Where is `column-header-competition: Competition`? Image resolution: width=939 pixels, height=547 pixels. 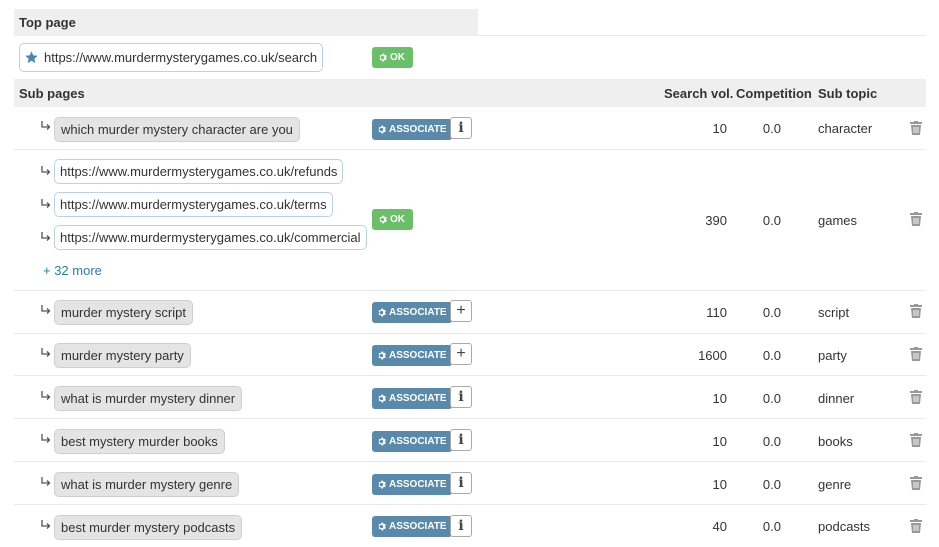 column-header-competition: Competition is located at coordinates (774, 93).